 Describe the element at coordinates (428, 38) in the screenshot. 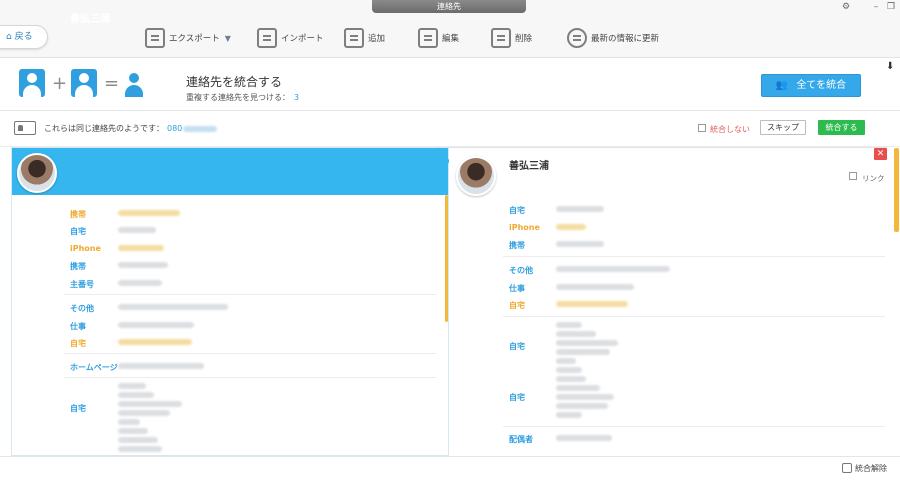

I see `edit-icon` at that location.